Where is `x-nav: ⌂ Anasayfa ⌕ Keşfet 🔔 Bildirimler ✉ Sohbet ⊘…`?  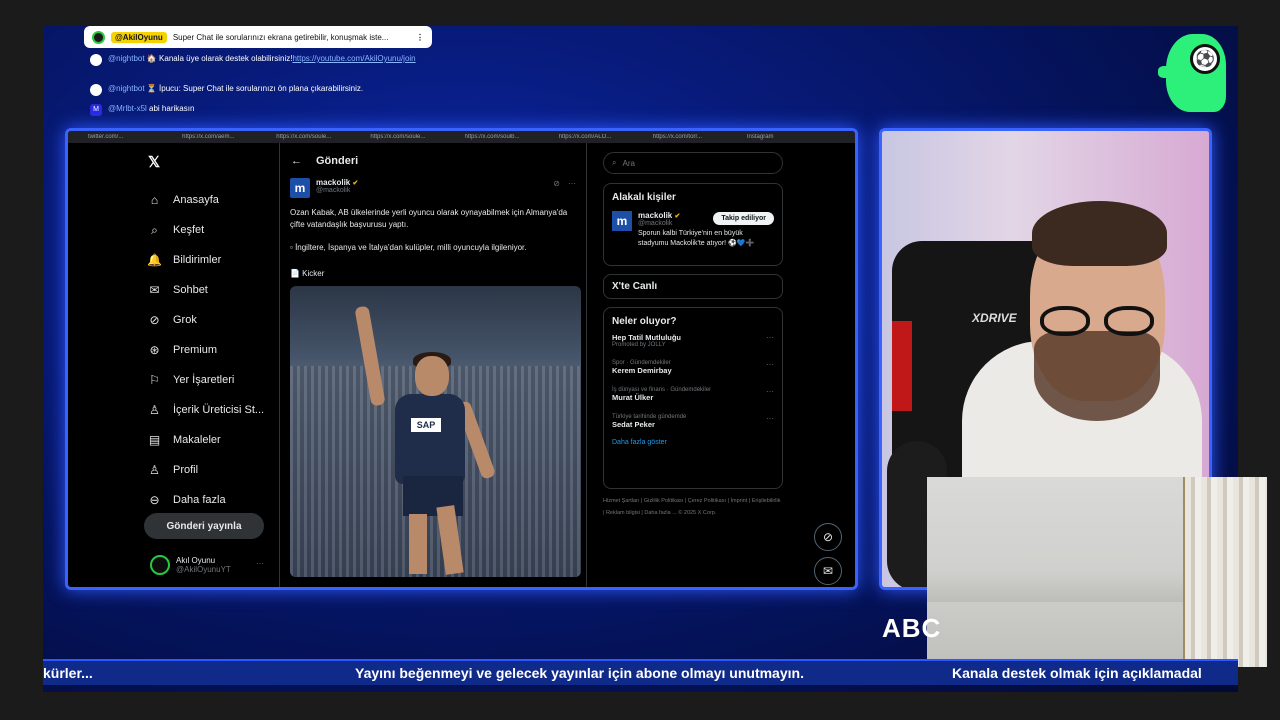
x-nav: ⌂ Anasayfa ⌕ Keşfet 🔔 Bildirimler ✉ Sohbet ⊘… is located at coordinates (205, 350).